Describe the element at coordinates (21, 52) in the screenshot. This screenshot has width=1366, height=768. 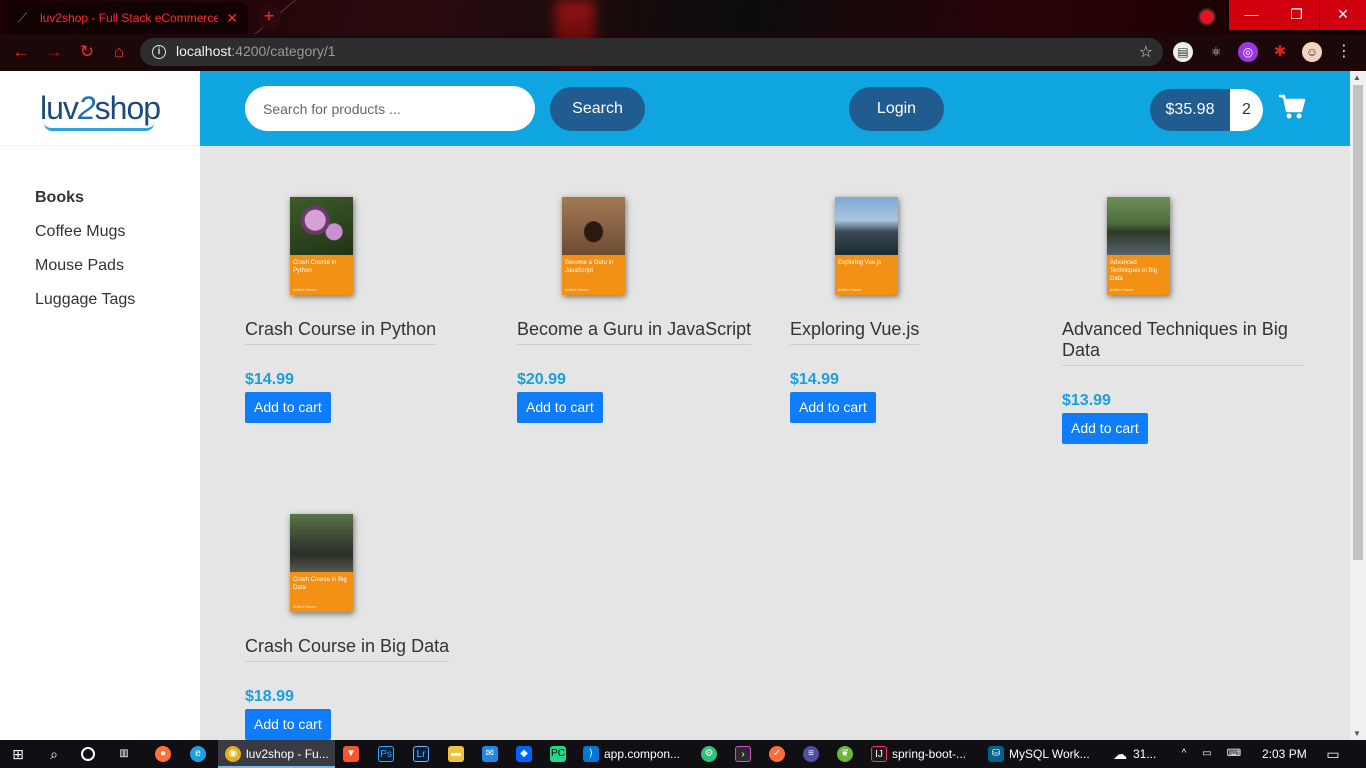
I see `back-icon: ←` at that location.